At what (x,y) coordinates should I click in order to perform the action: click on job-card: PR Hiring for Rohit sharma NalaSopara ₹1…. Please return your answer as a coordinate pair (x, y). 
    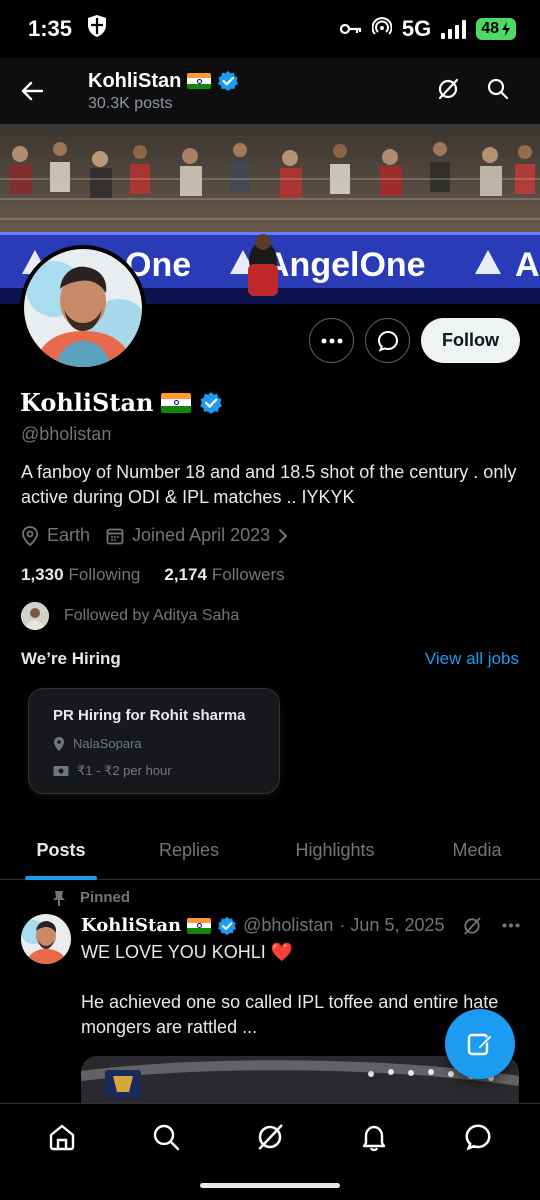
    Looking at the image, I should click on (154, 741).